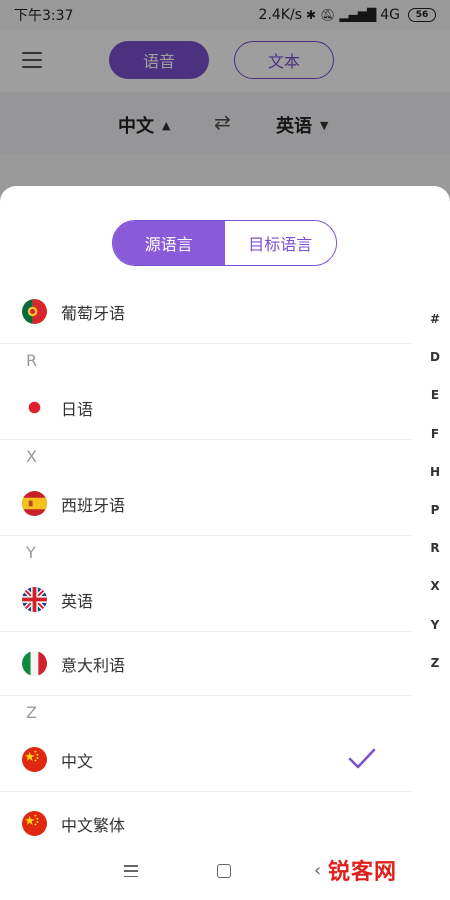  Describe the element at coordinates (206, 664) in the screenshot. I see `list-item: 意大利语` at that location.